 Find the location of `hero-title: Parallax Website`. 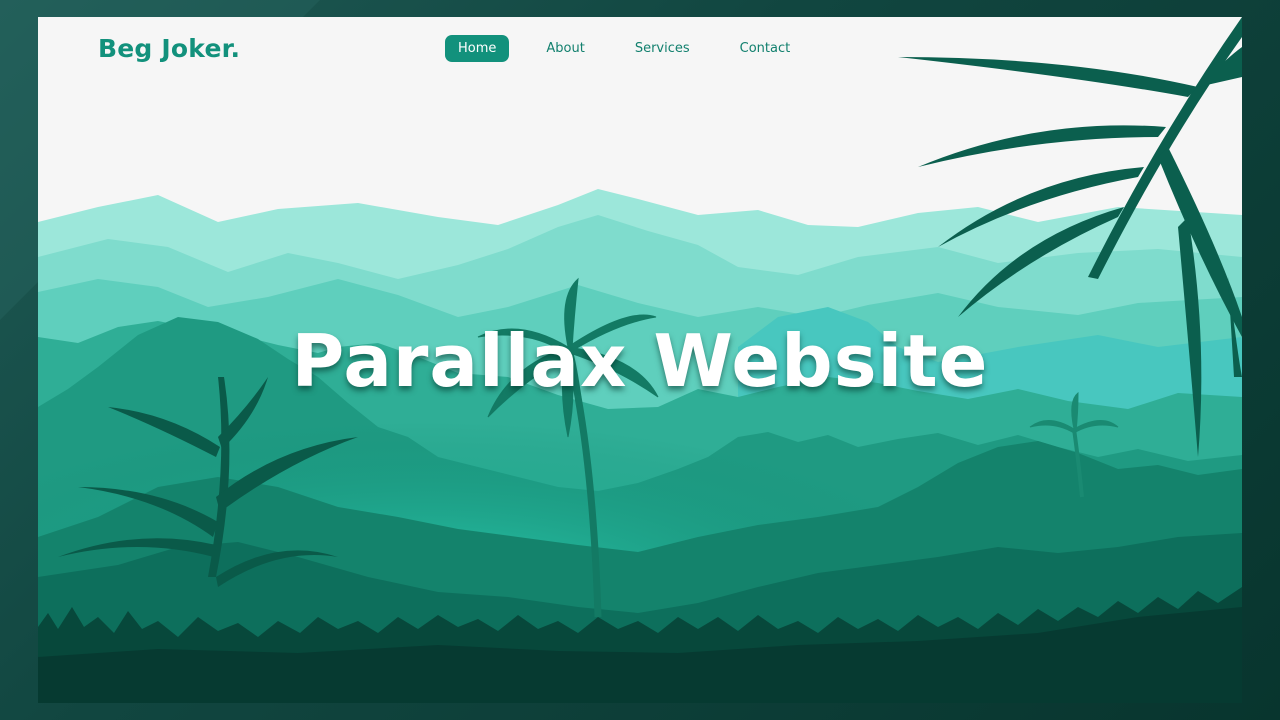

hero-title: Parallax Website is located at coordinates (640, 361).